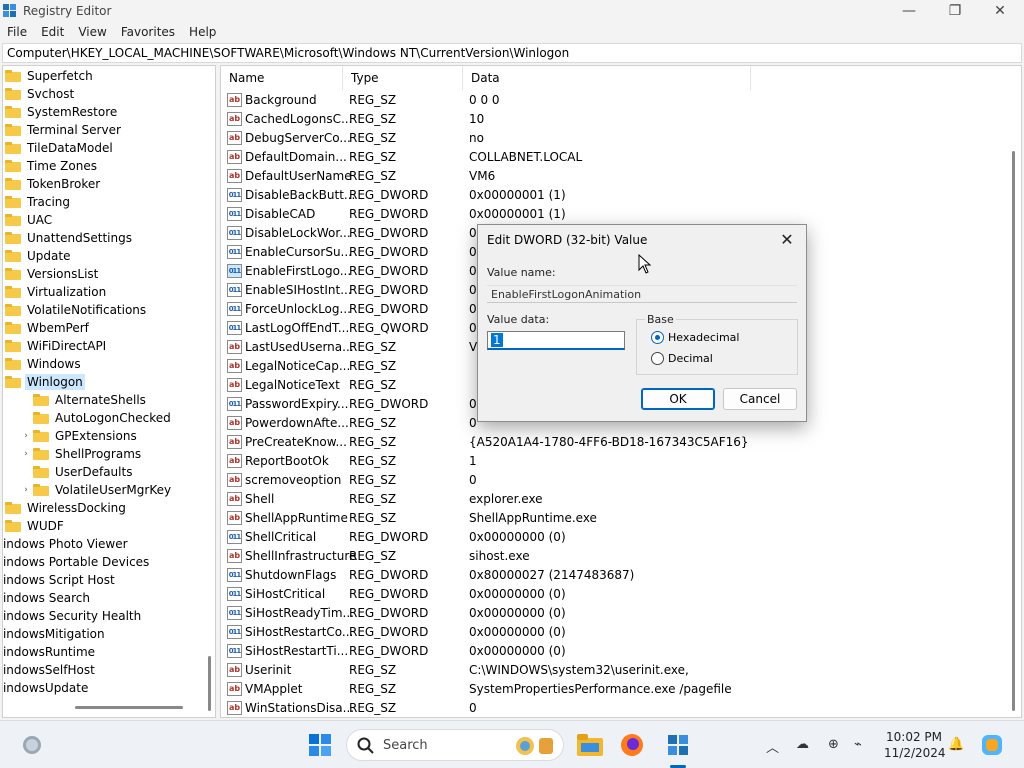 This screenshot has height=768, width=1024. I want to click on network-icon: ⌁, so click(858, 744).